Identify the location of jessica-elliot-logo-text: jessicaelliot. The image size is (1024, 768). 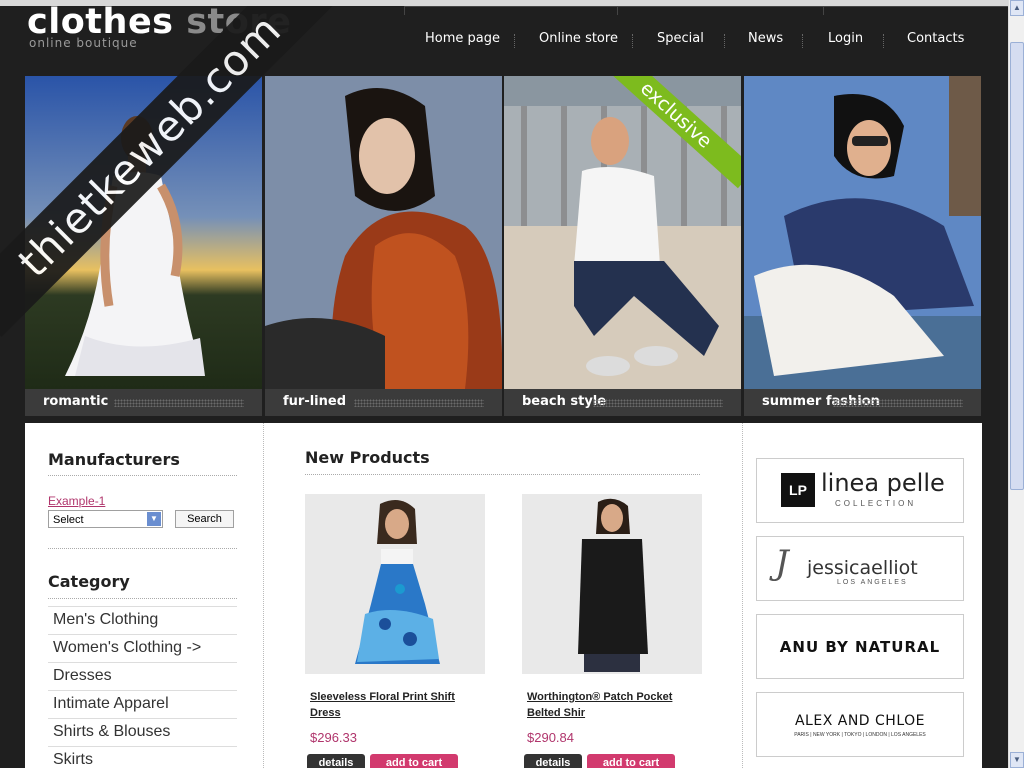
(862, 568).